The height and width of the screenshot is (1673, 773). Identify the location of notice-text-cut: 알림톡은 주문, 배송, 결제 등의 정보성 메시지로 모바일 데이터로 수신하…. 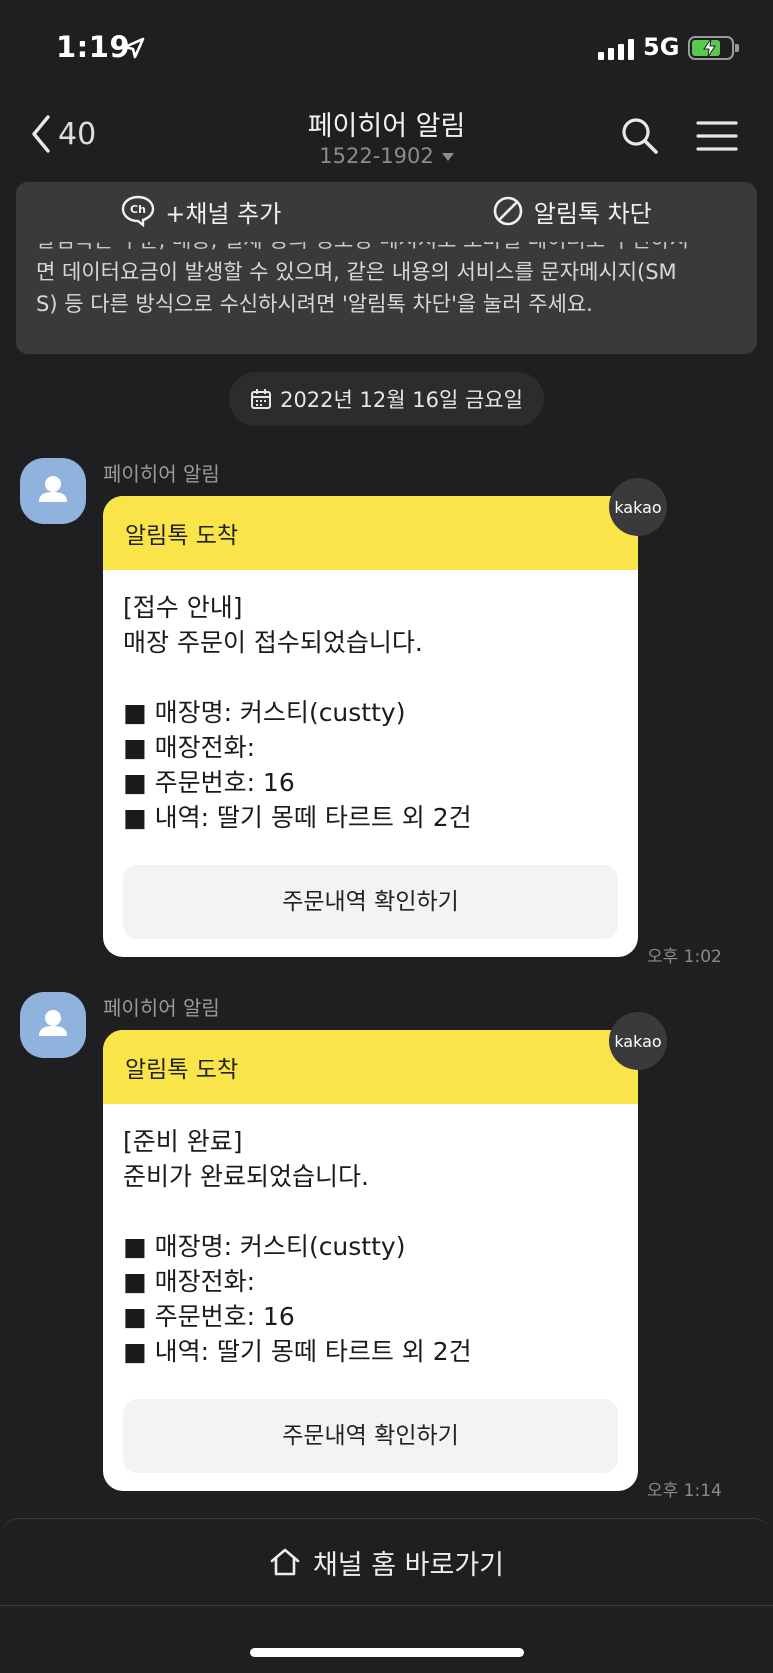
(391, 249).